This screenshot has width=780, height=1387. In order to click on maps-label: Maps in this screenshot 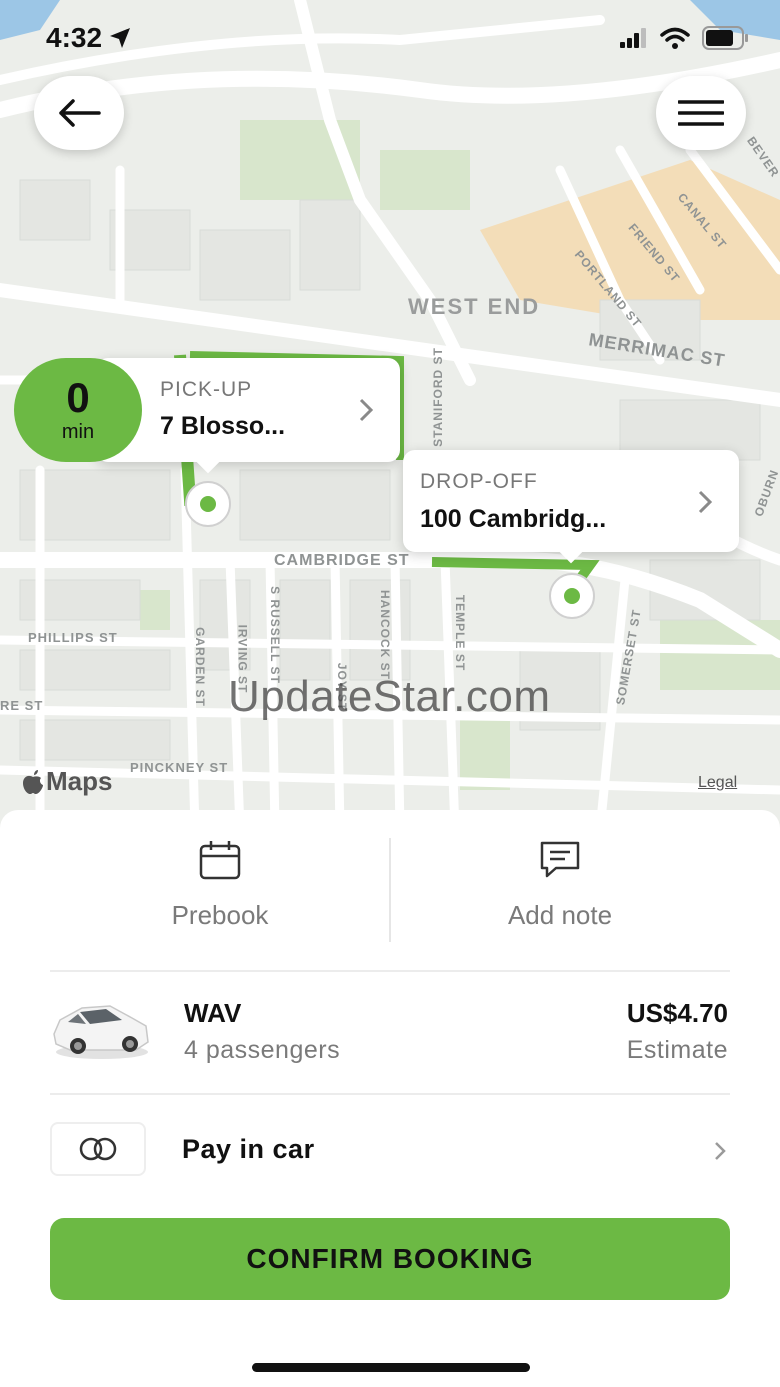, I will do `click(79, 781)`.